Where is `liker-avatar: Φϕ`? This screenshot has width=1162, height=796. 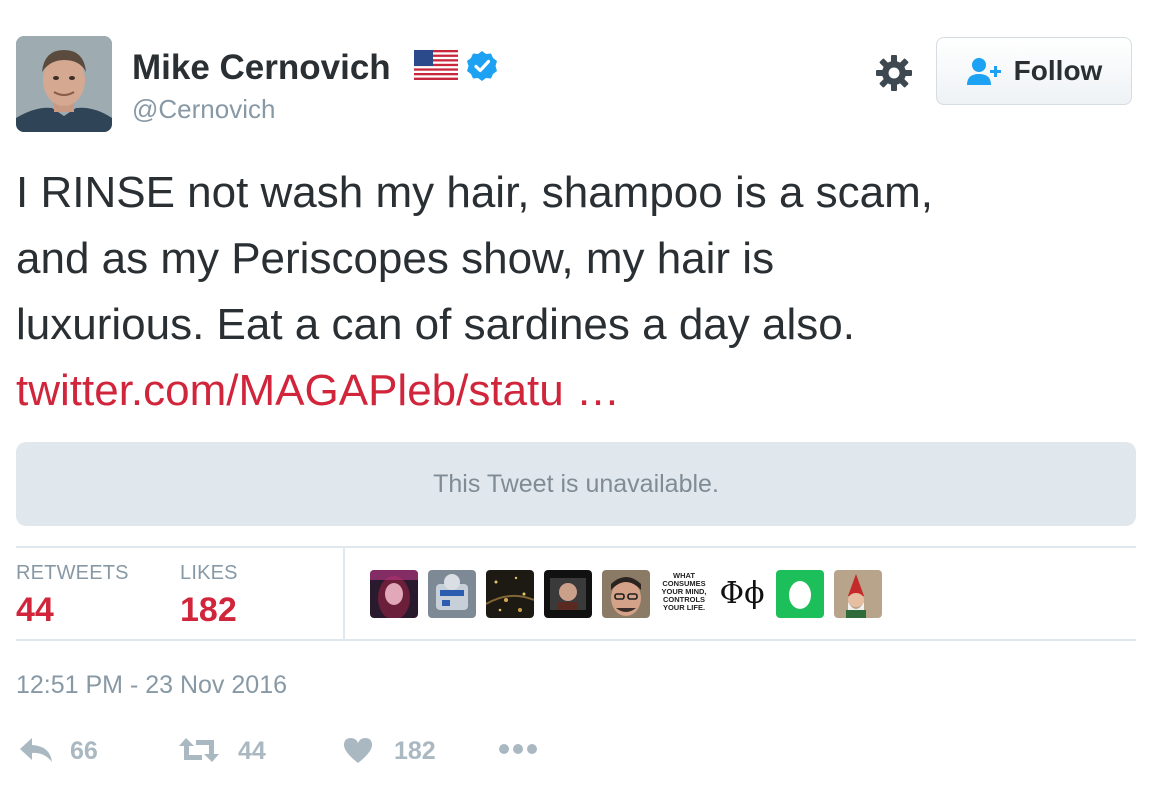 liker-avatar: Φϕ is located at coordinates (742, 594).